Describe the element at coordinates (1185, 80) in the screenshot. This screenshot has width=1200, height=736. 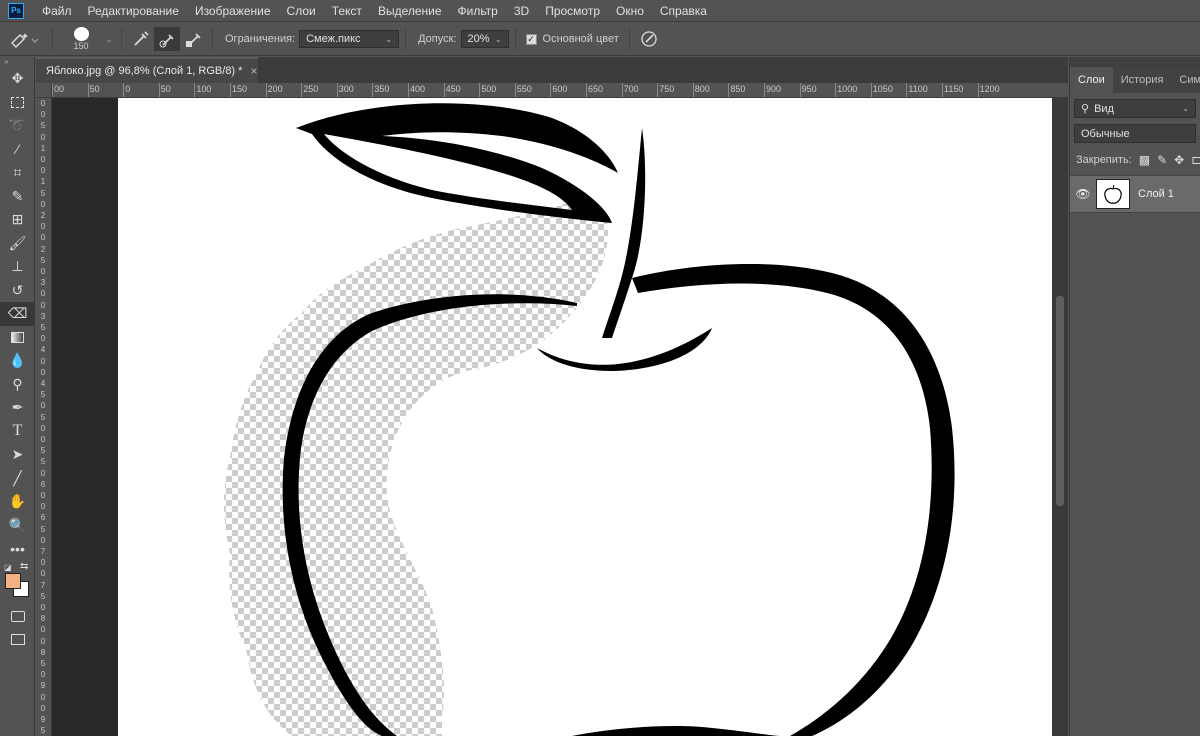
I see `tab-symbols: Симв` at that location.